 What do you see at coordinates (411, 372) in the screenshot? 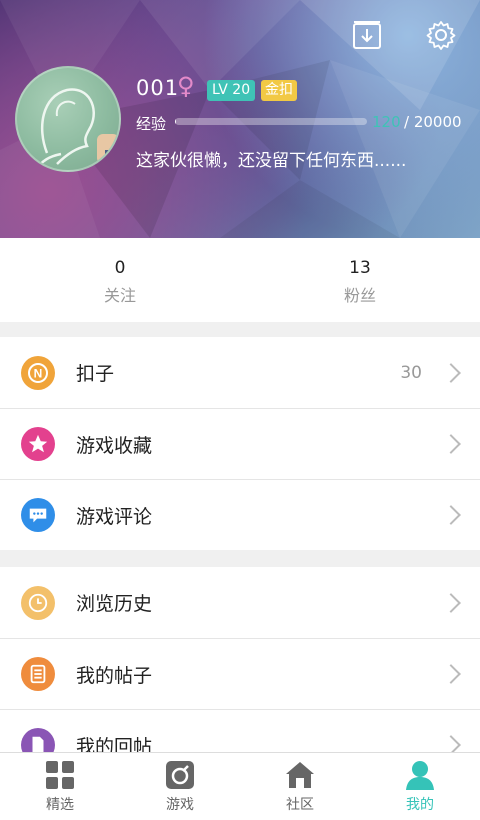
I see `coin-count: 30` at bounding box center [411, 372].